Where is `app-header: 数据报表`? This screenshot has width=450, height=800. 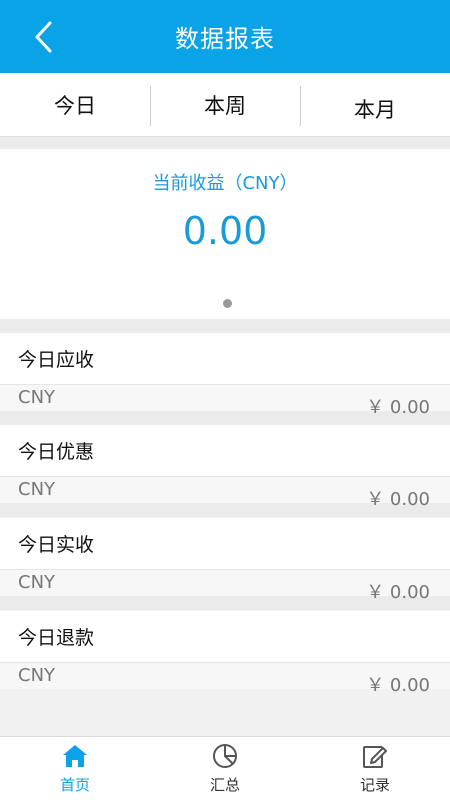
app-header: 数据报表 is located at coordinates (225, 36).